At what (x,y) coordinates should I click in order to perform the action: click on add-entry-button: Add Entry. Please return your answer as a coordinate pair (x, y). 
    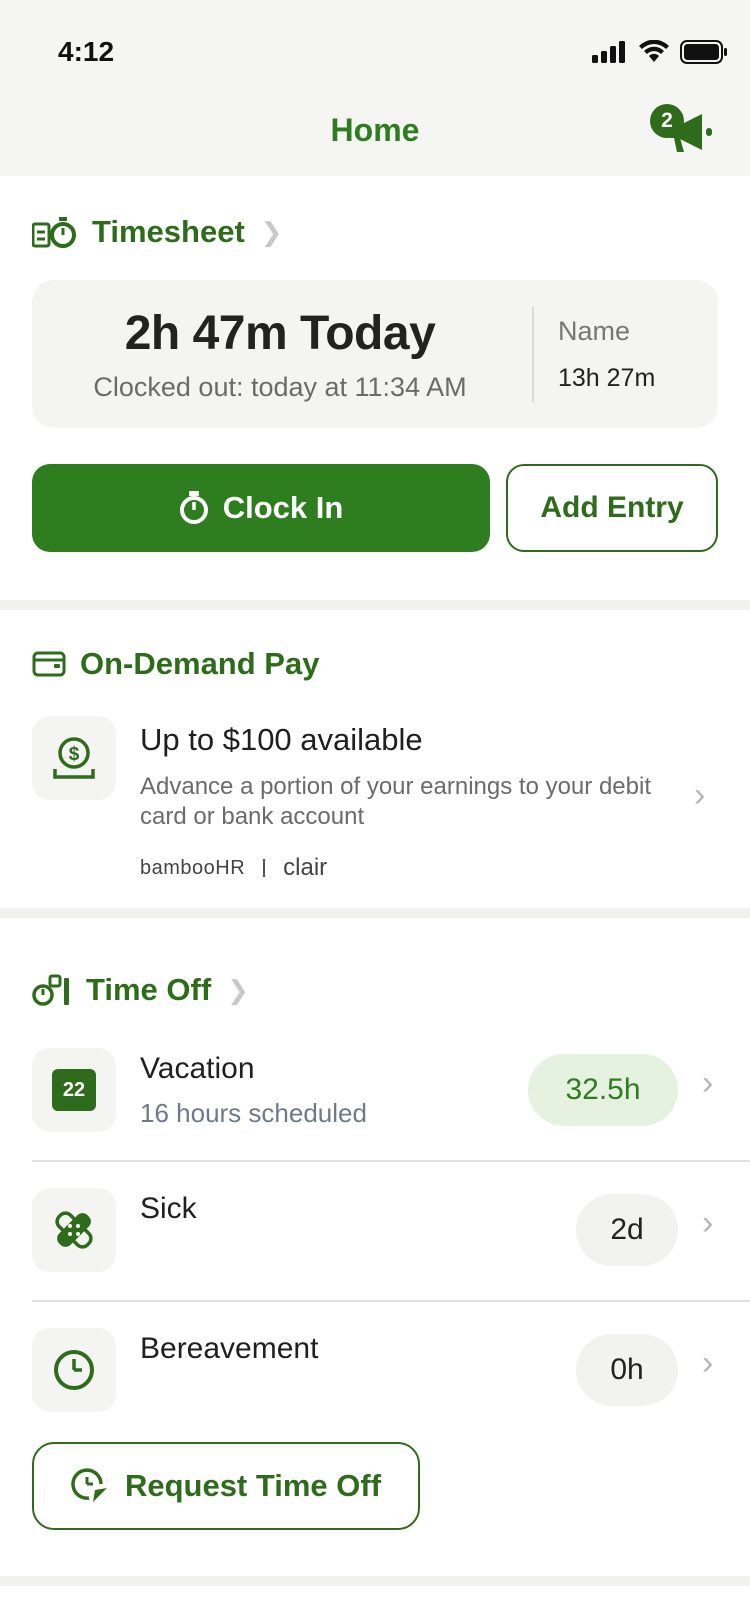
    Looking at the image, I should click on (612, 508).